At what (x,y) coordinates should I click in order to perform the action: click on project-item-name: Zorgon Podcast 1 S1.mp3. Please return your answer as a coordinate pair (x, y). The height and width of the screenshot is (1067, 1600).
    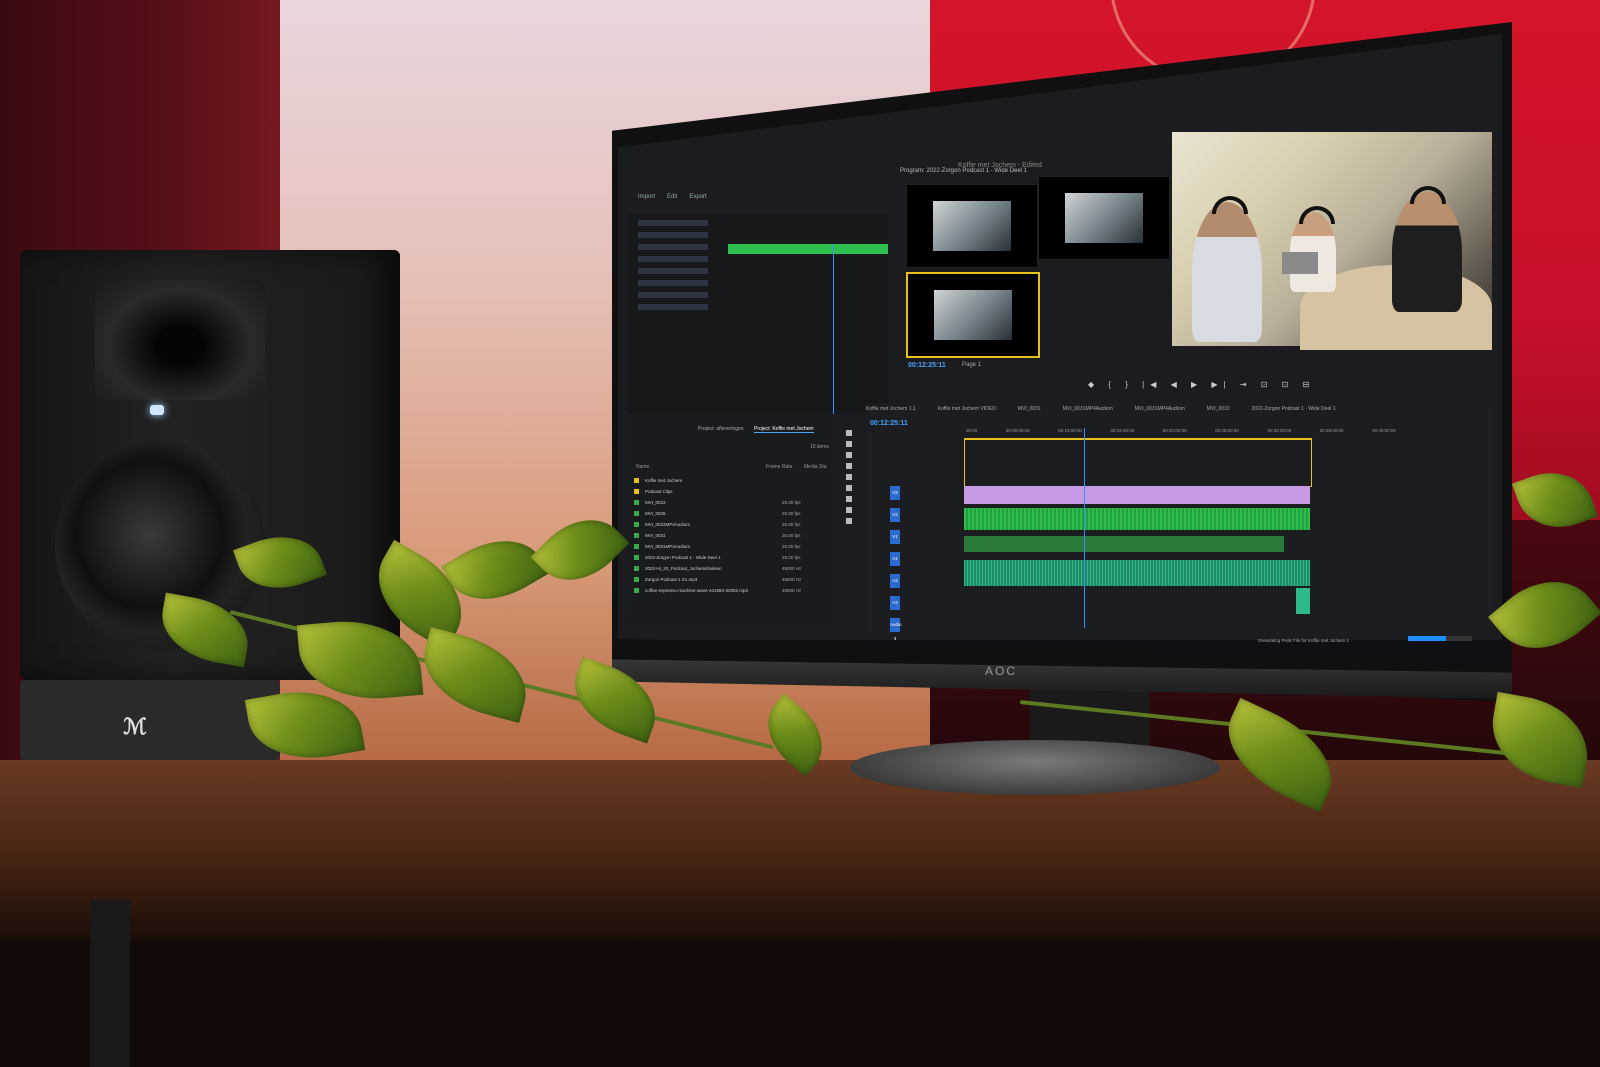
    Looking at the image, I should click on (671, 579).